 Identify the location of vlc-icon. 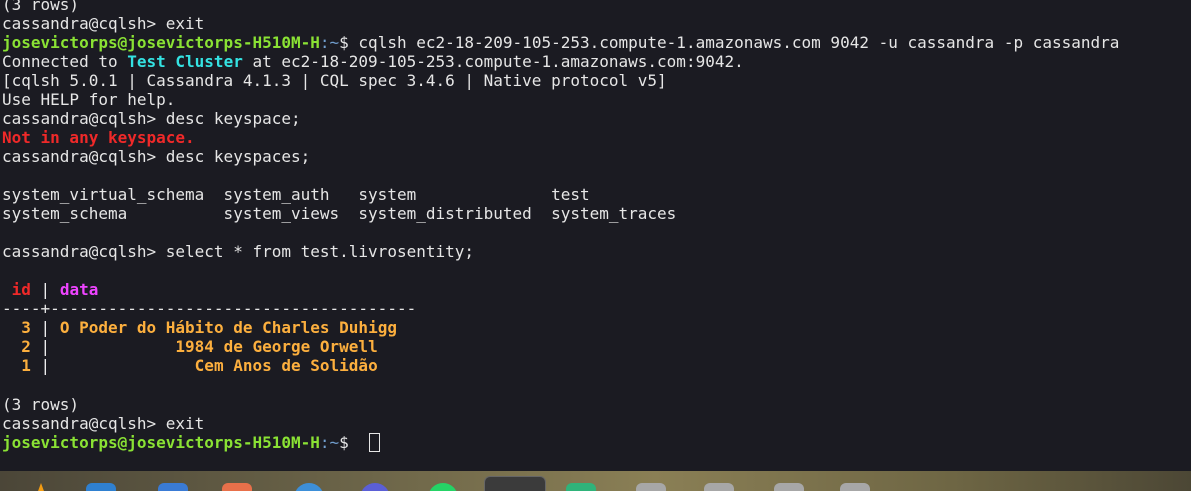
(41, 487).